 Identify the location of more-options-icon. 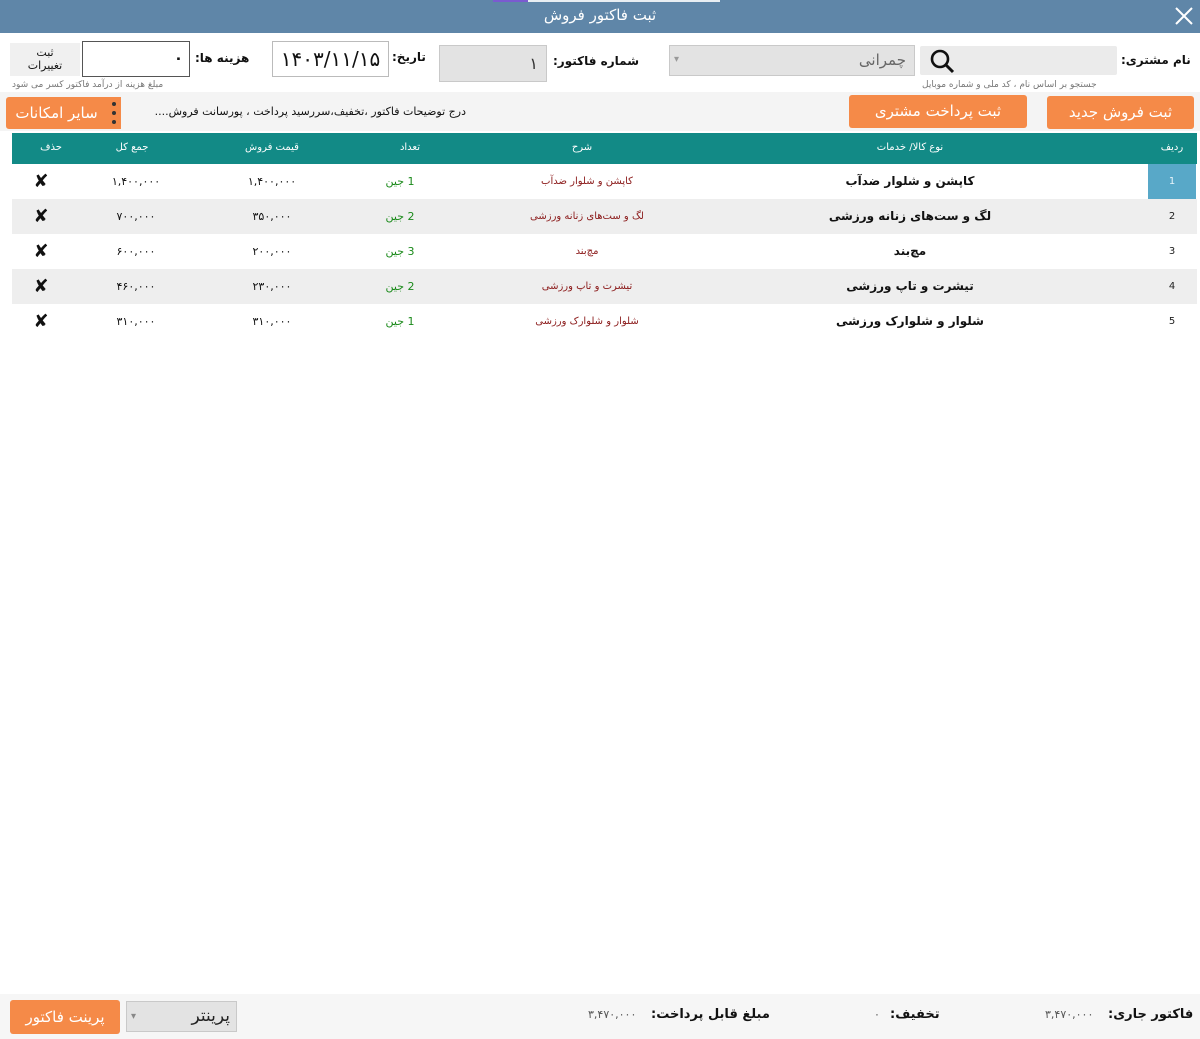
(114, 113).